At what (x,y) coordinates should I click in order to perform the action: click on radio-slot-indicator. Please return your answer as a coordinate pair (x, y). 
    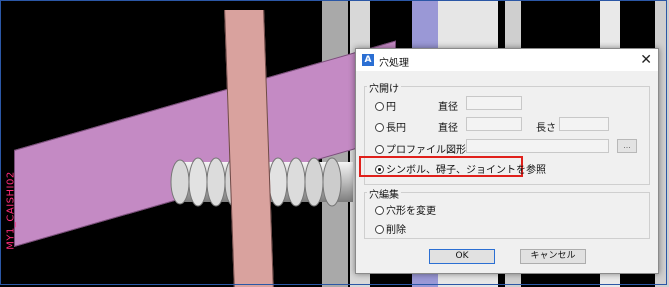
    Looking at the image, I should click on (379, 127).